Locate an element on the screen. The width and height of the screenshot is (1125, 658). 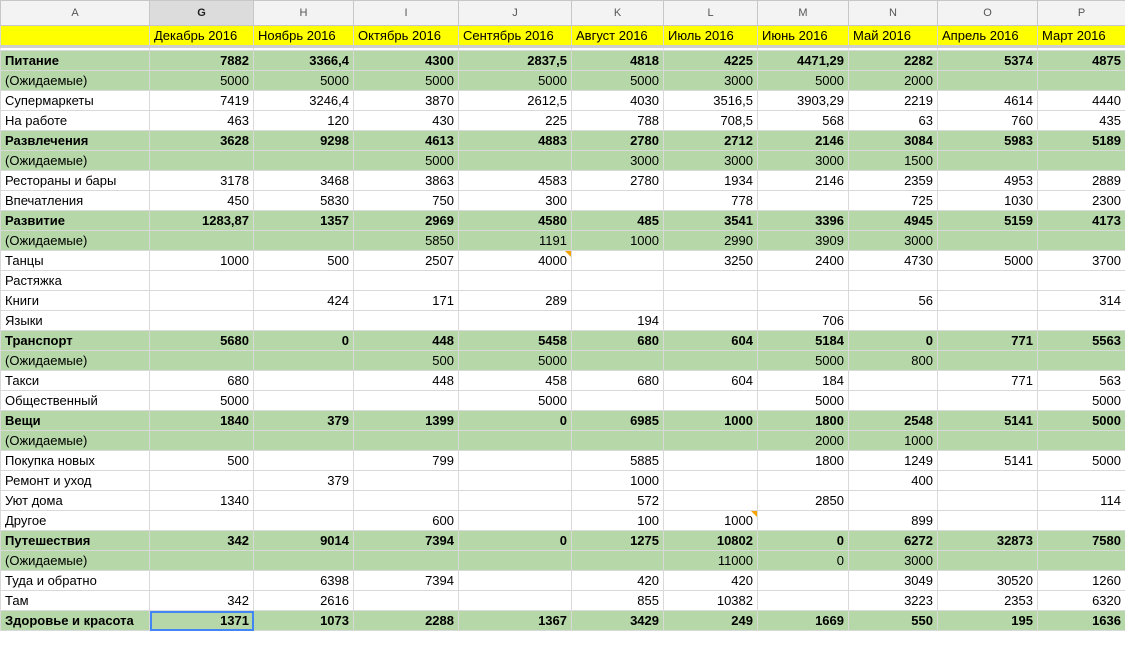
value-cell: 10382 is located at coordinates (710, 600).